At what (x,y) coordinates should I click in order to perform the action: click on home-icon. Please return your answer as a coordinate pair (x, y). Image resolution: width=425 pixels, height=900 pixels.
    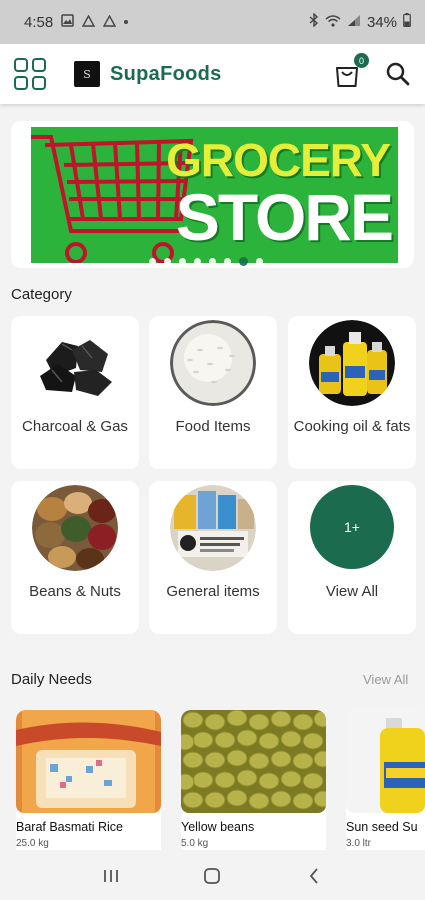
    Looking at the image, I should click on (212, 876).